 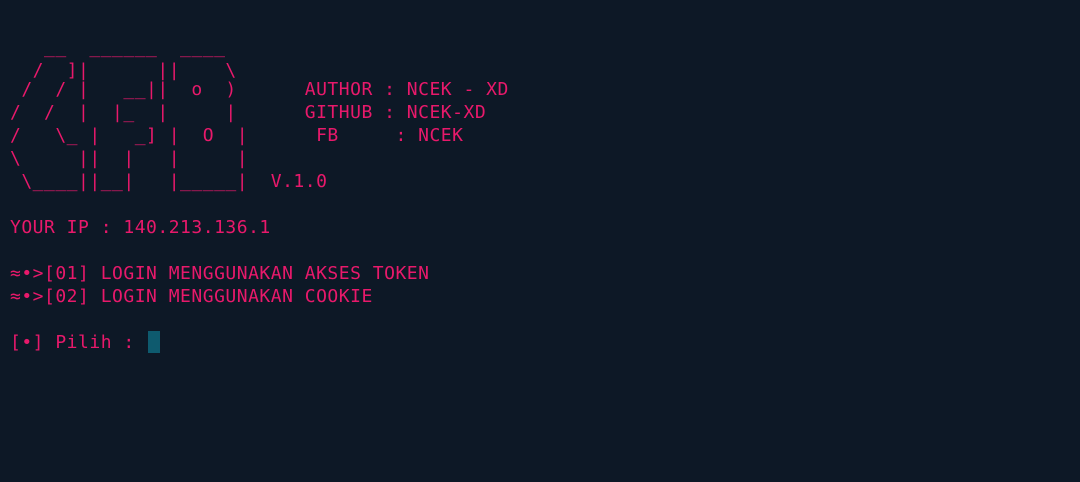 I want to click on banner-line-6: \ || | | |, so click(x=129, y=158).